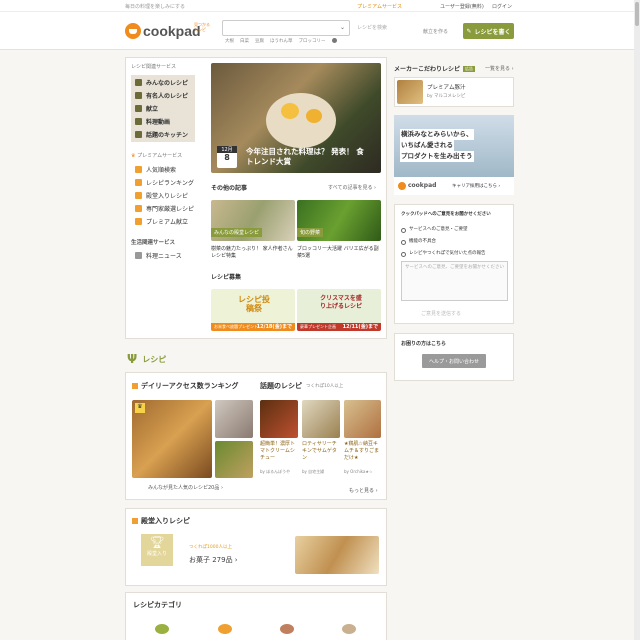 This screenshot has height=640, width=640. Describe the element at coordinates (138, 221) in the screenshot. I see `premium-menu-icon` at that location.